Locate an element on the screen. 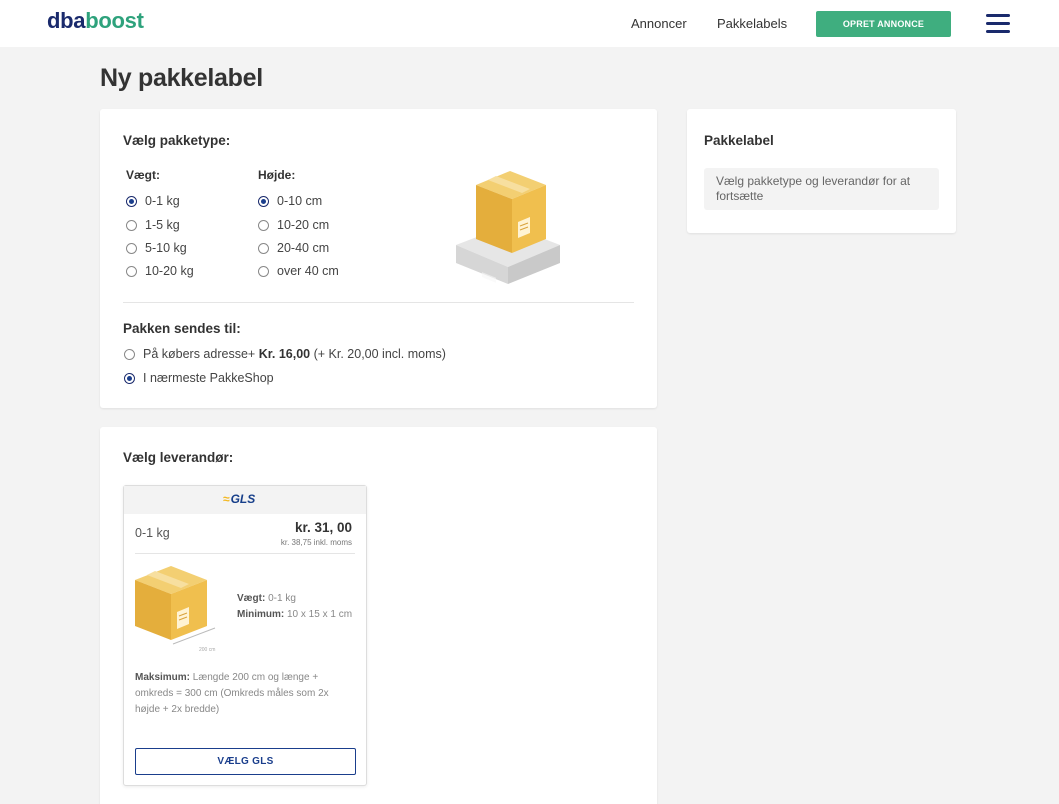  vendor-price-incl: kr. 38,75 inkl. moms is located at coordinates (316, 542).